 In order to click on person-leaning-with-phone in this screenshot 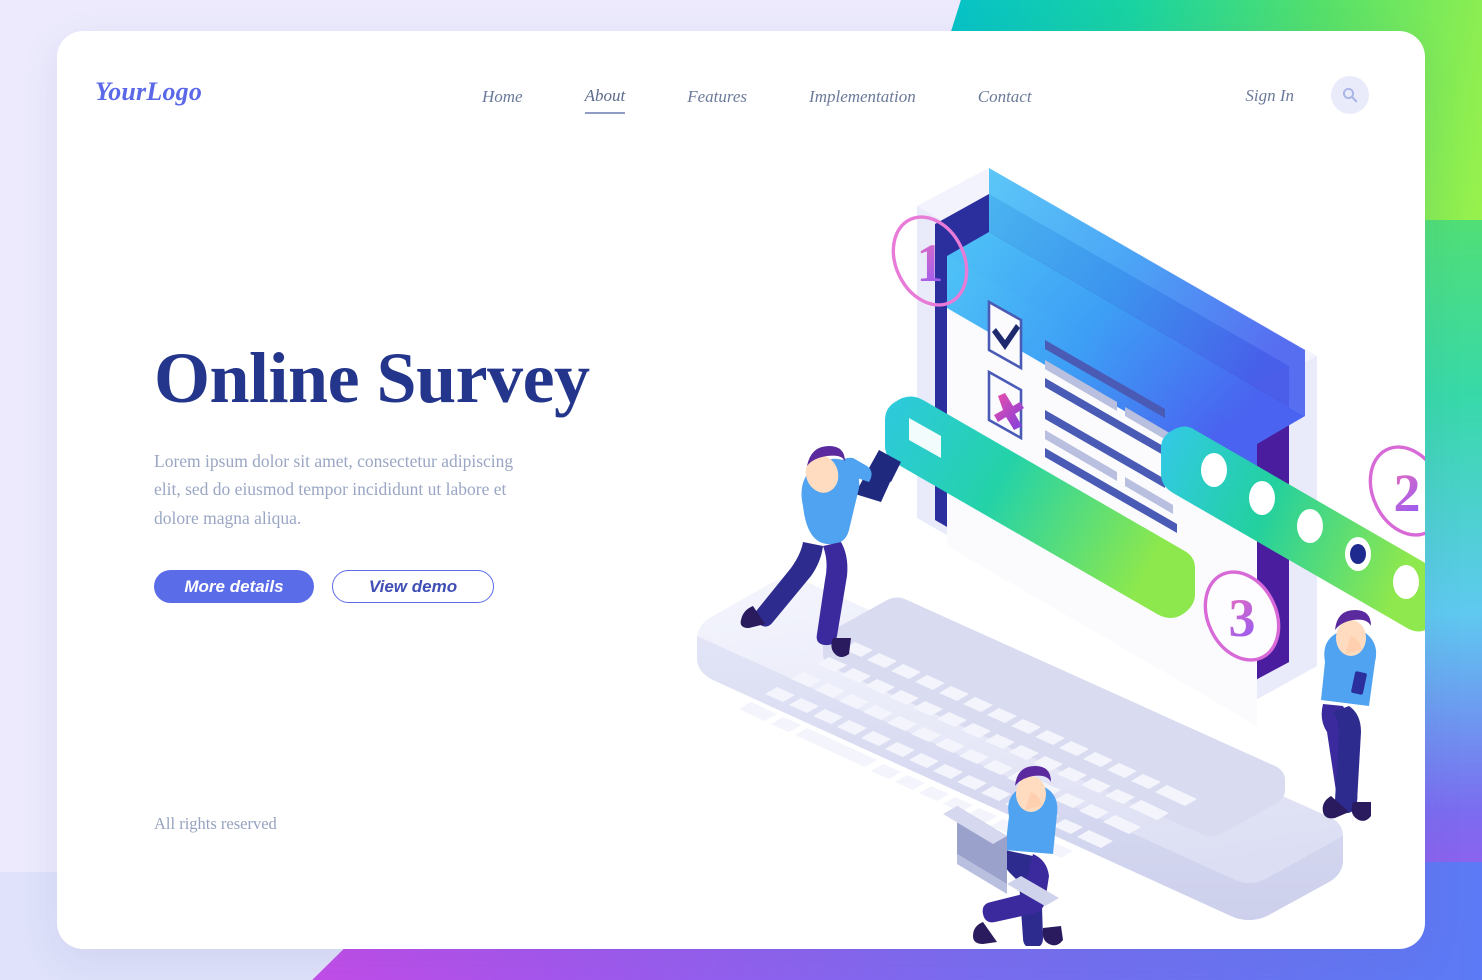, I will do `click(1349, 715)`.